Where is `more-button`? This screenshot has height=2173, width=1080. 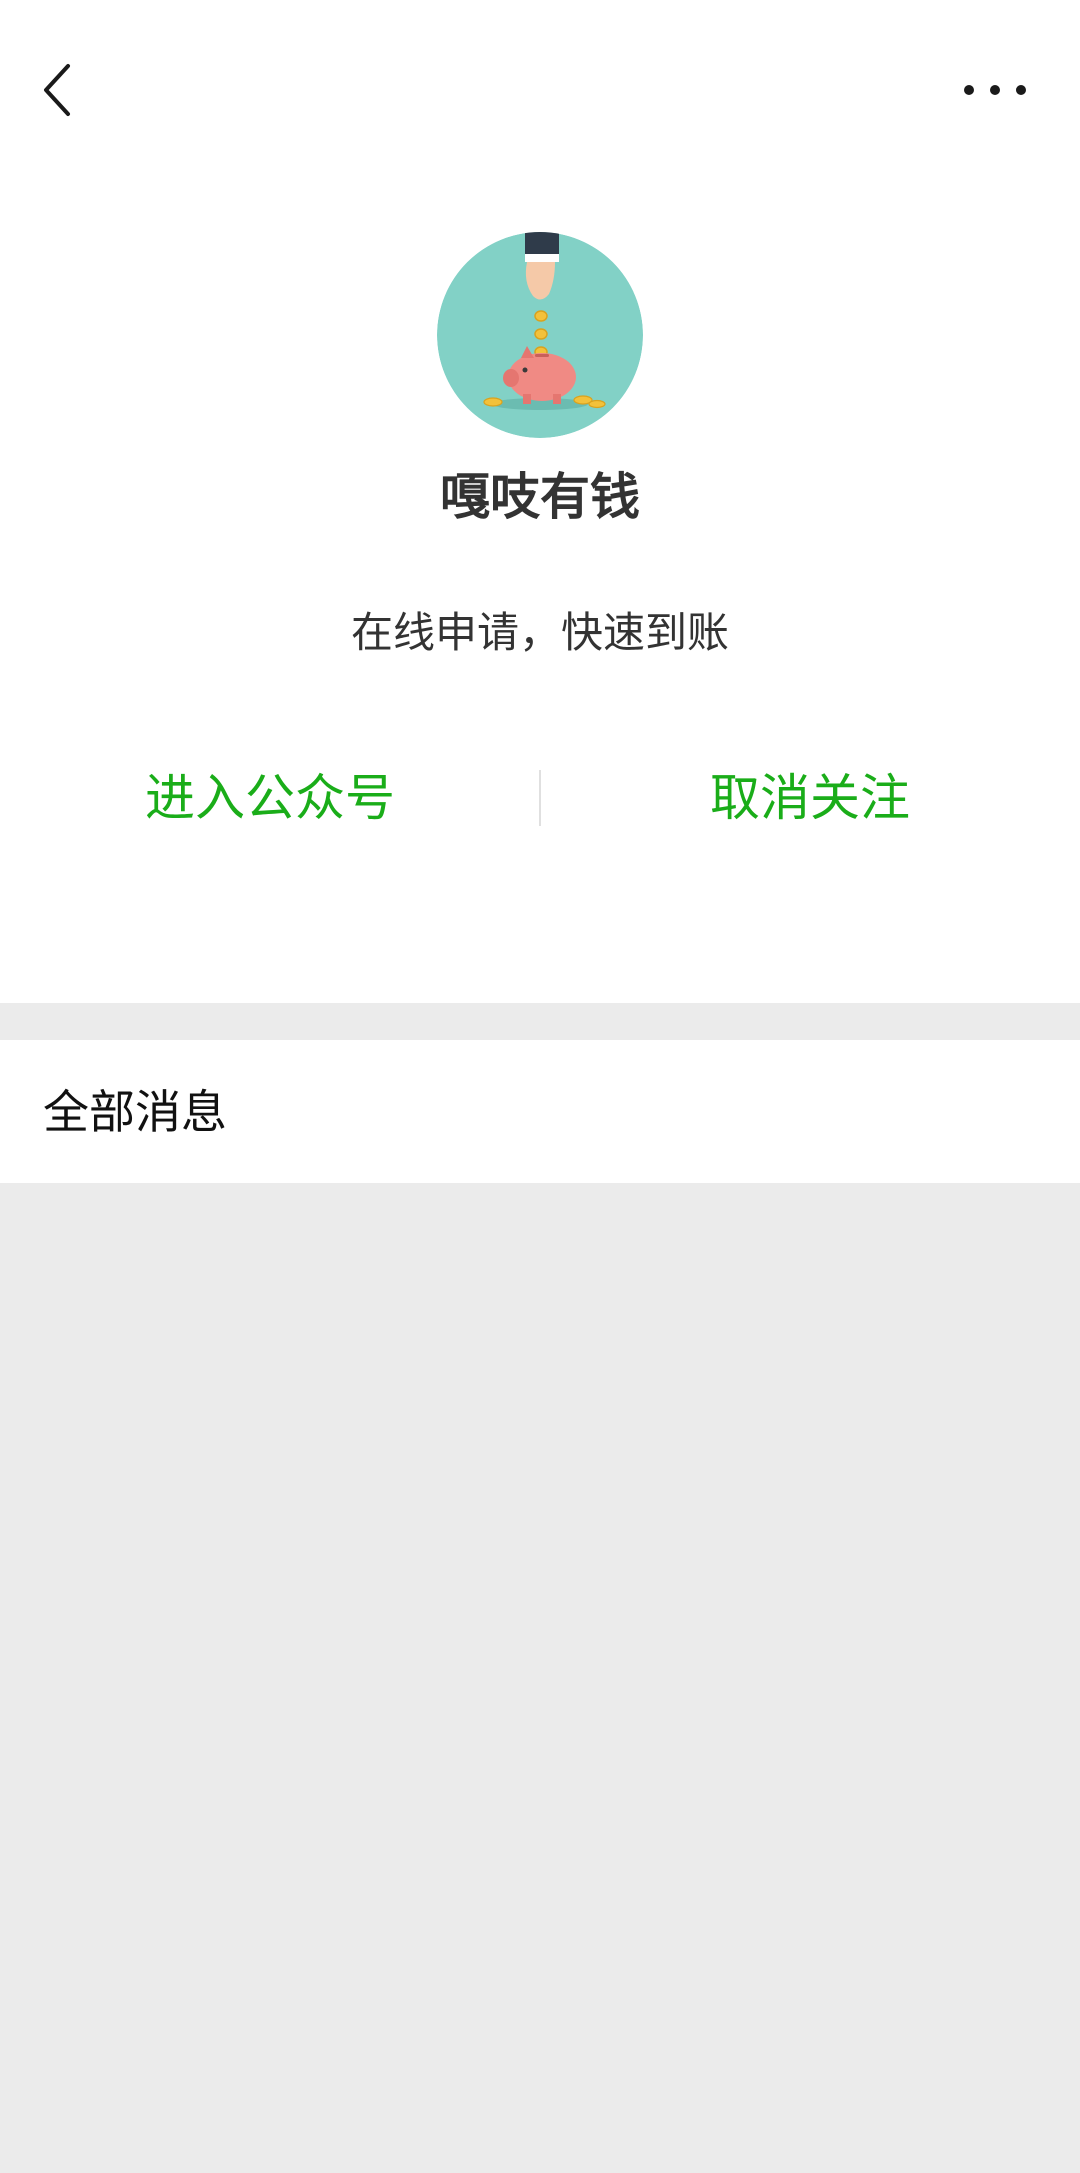
more-button is located at coordinates (995, 90).